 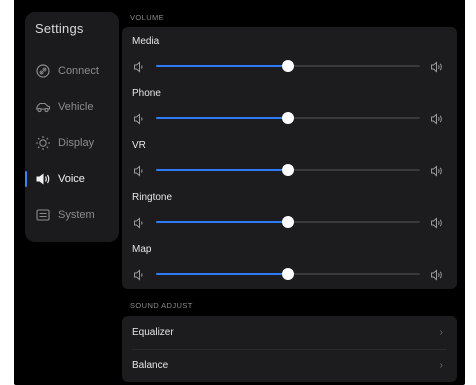 I want to click on volume-section-label: VOLUME, so click(x=147, y=17).